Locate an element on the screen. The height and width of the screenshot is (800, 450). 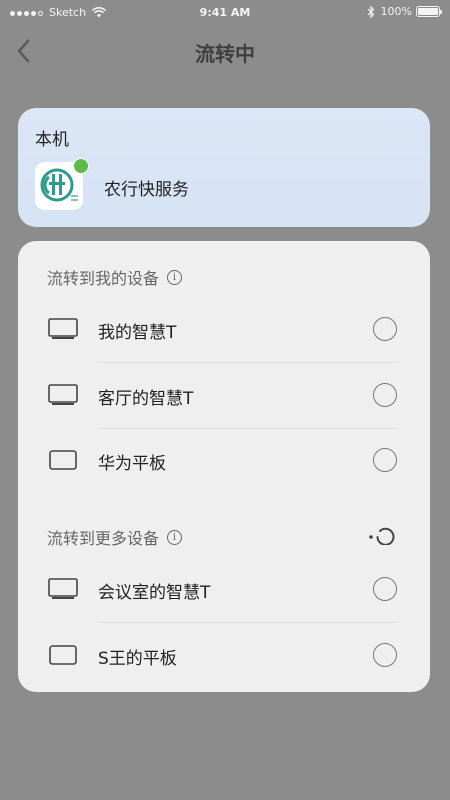
status-bar: Sketch 9:41 AM 100% is located at coordinates (225, 13).